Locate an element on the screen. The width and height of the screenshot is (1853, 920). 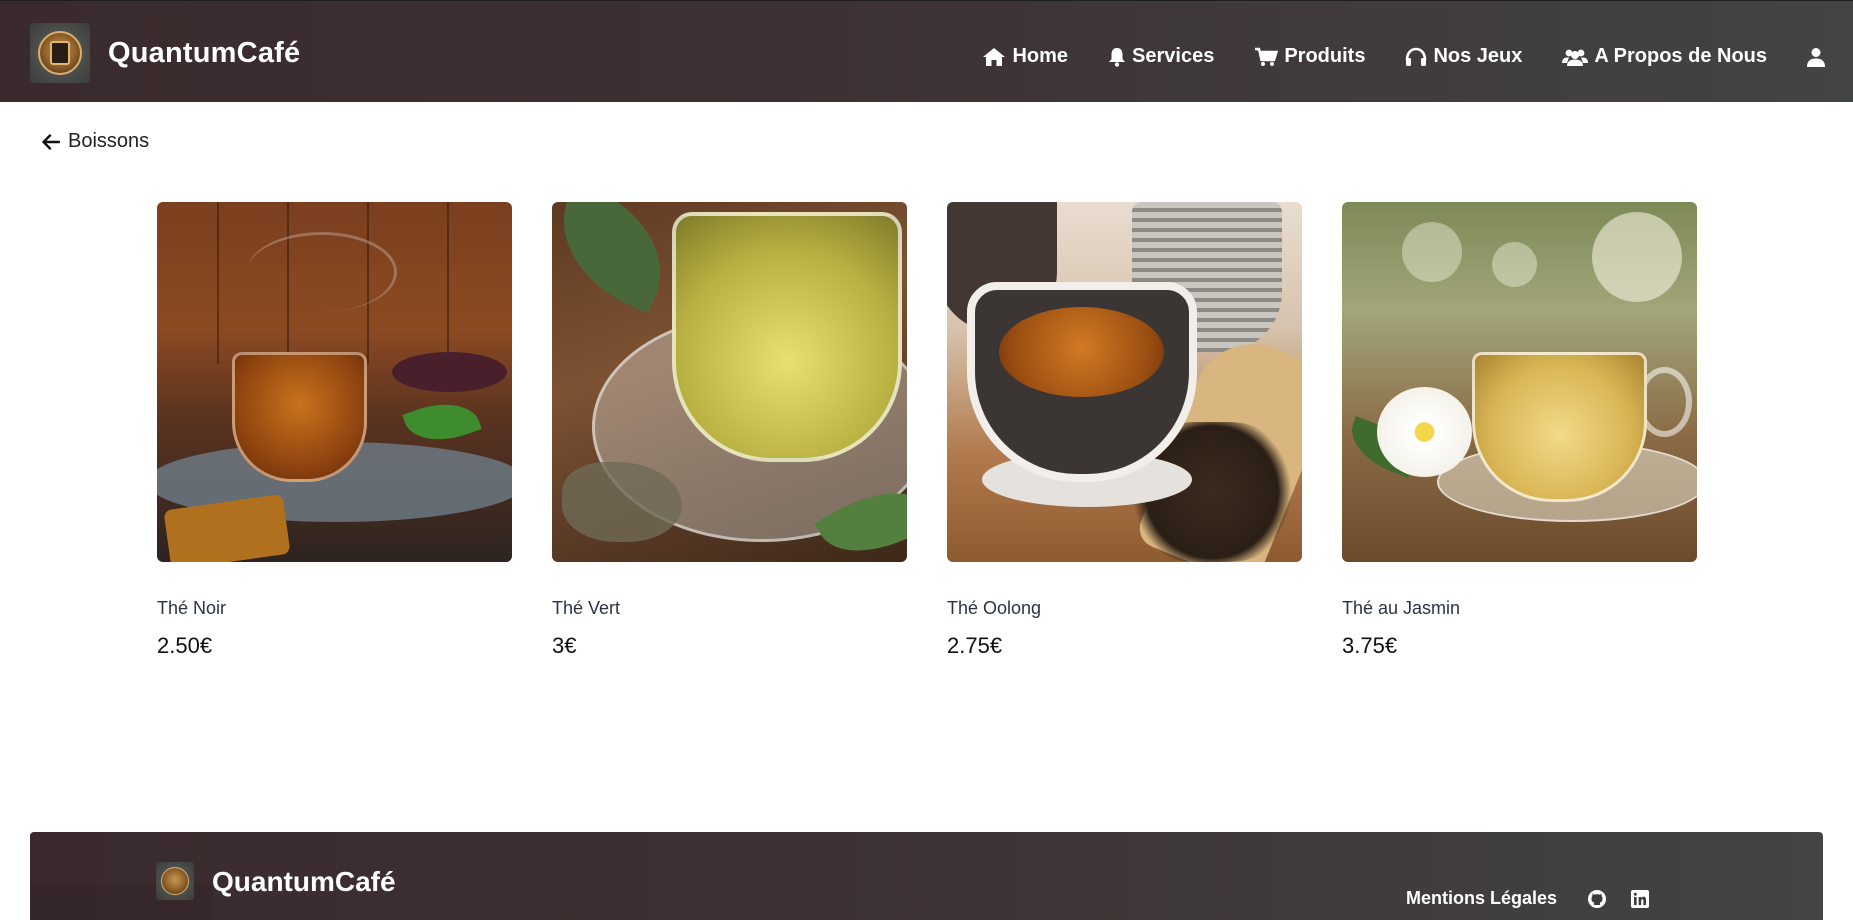
nav-label: Home is located at coordinates (1040, 56).